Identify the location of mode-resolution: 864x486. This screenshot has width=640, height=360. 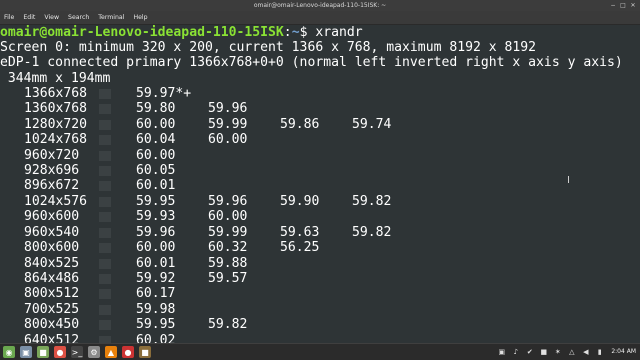
(52, 278).